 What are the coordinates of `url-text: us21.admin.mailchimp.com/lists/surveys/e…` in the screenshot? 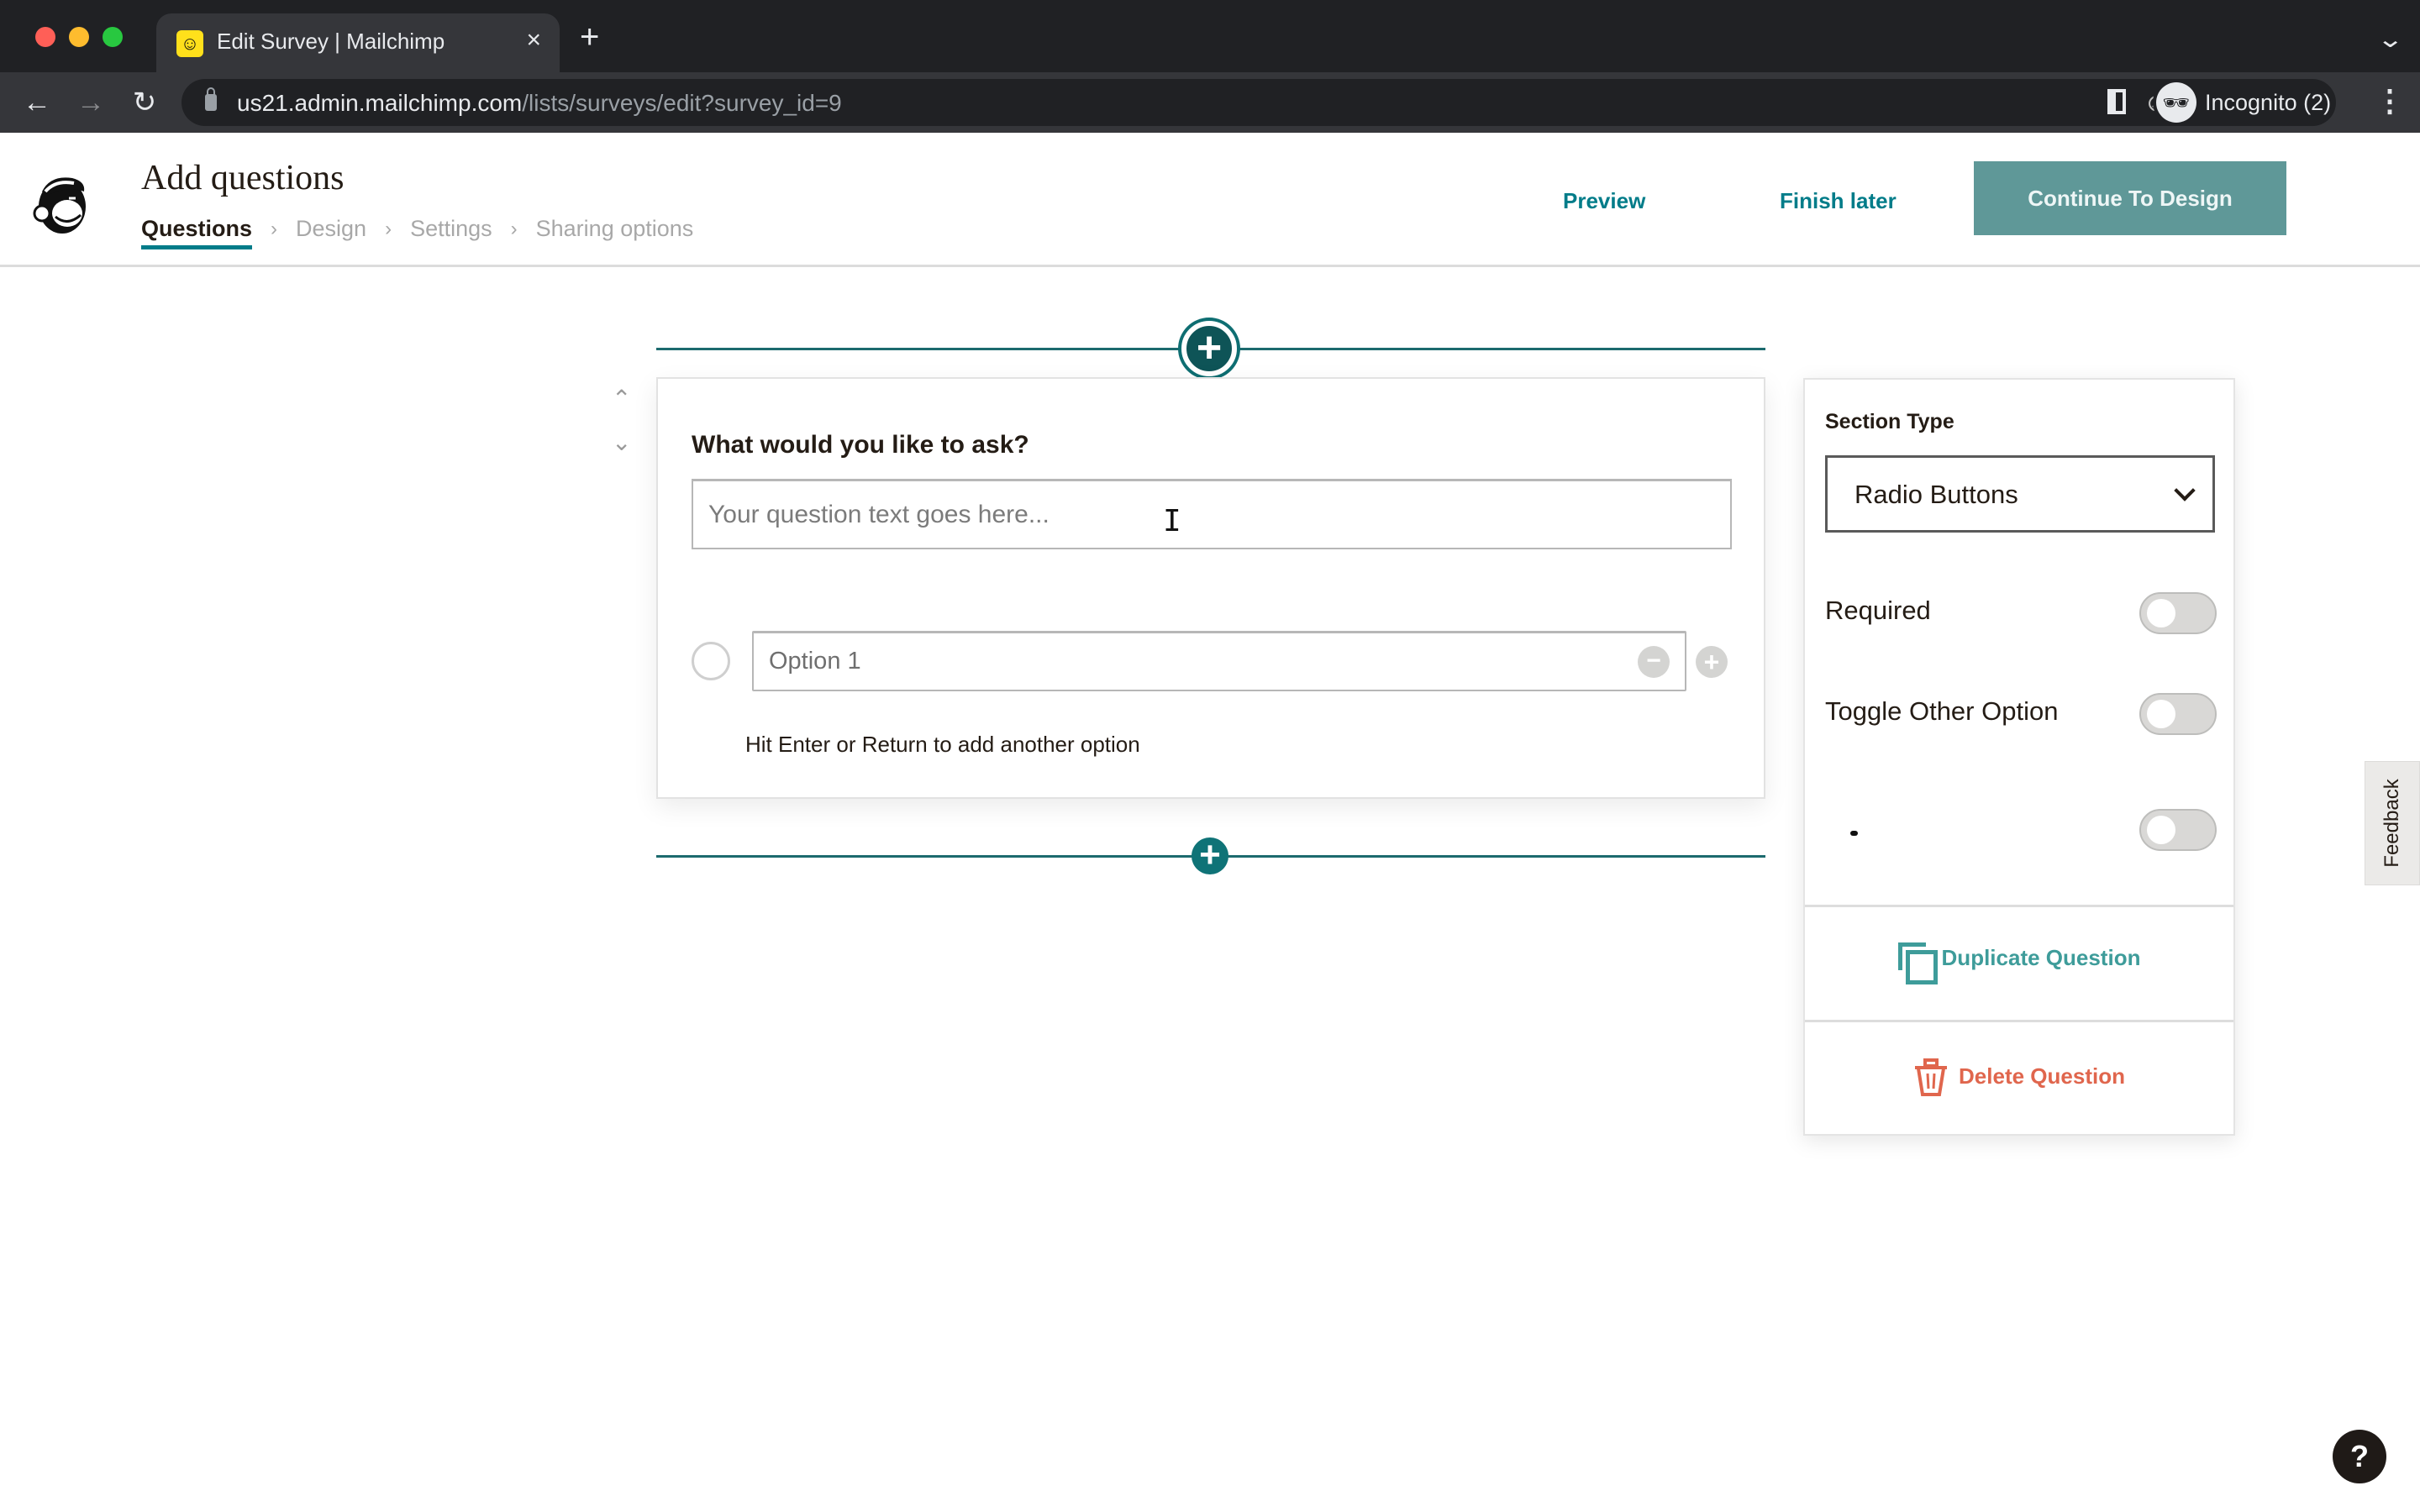 It's located at (539, 103).